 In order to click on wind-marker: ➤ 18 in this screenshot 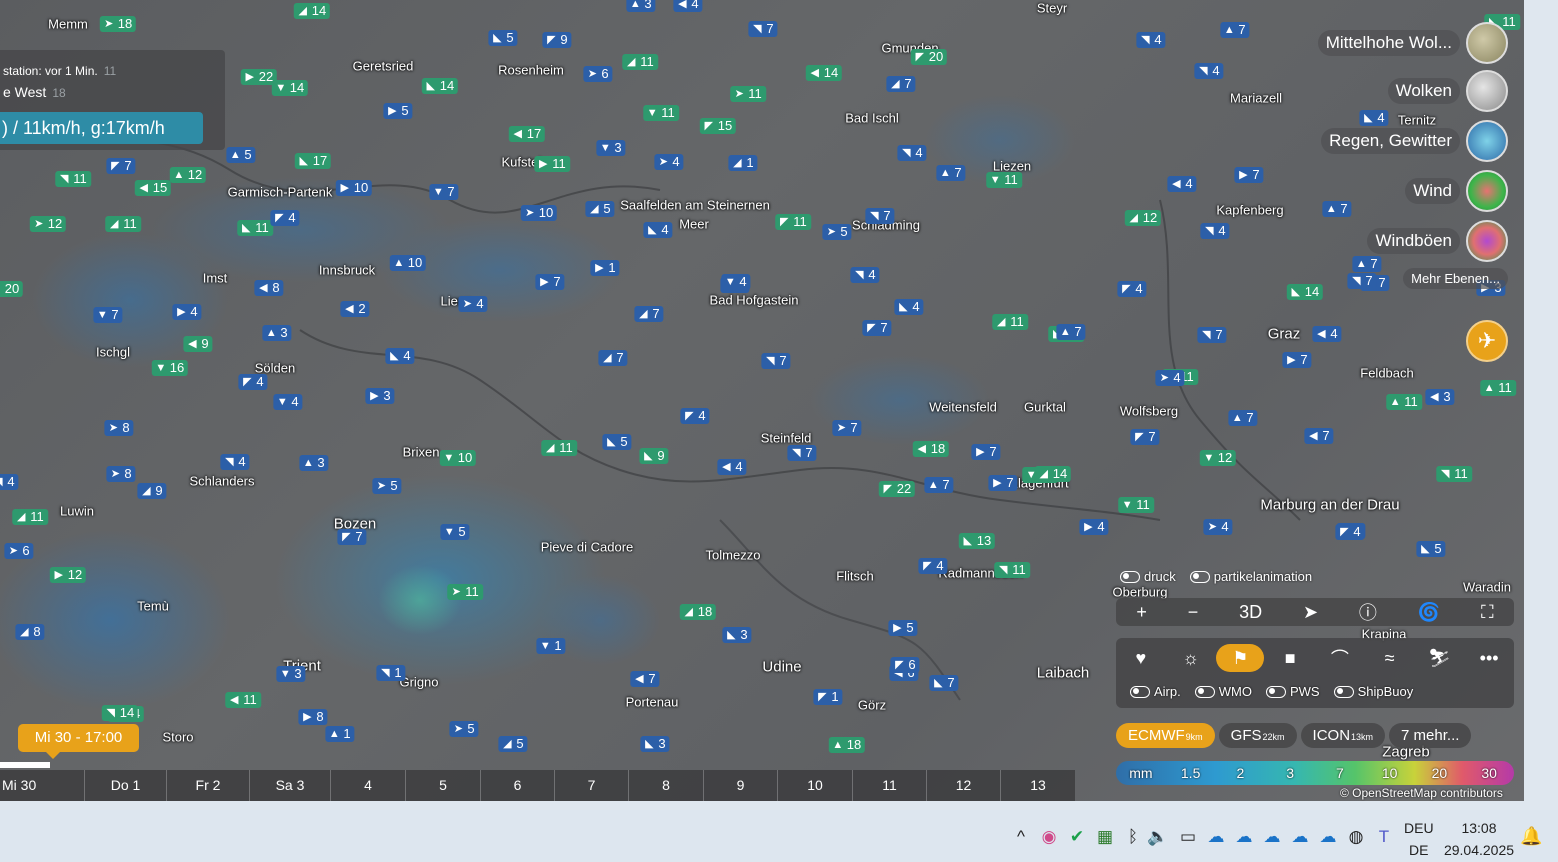, I will do `click(118, 24)`.